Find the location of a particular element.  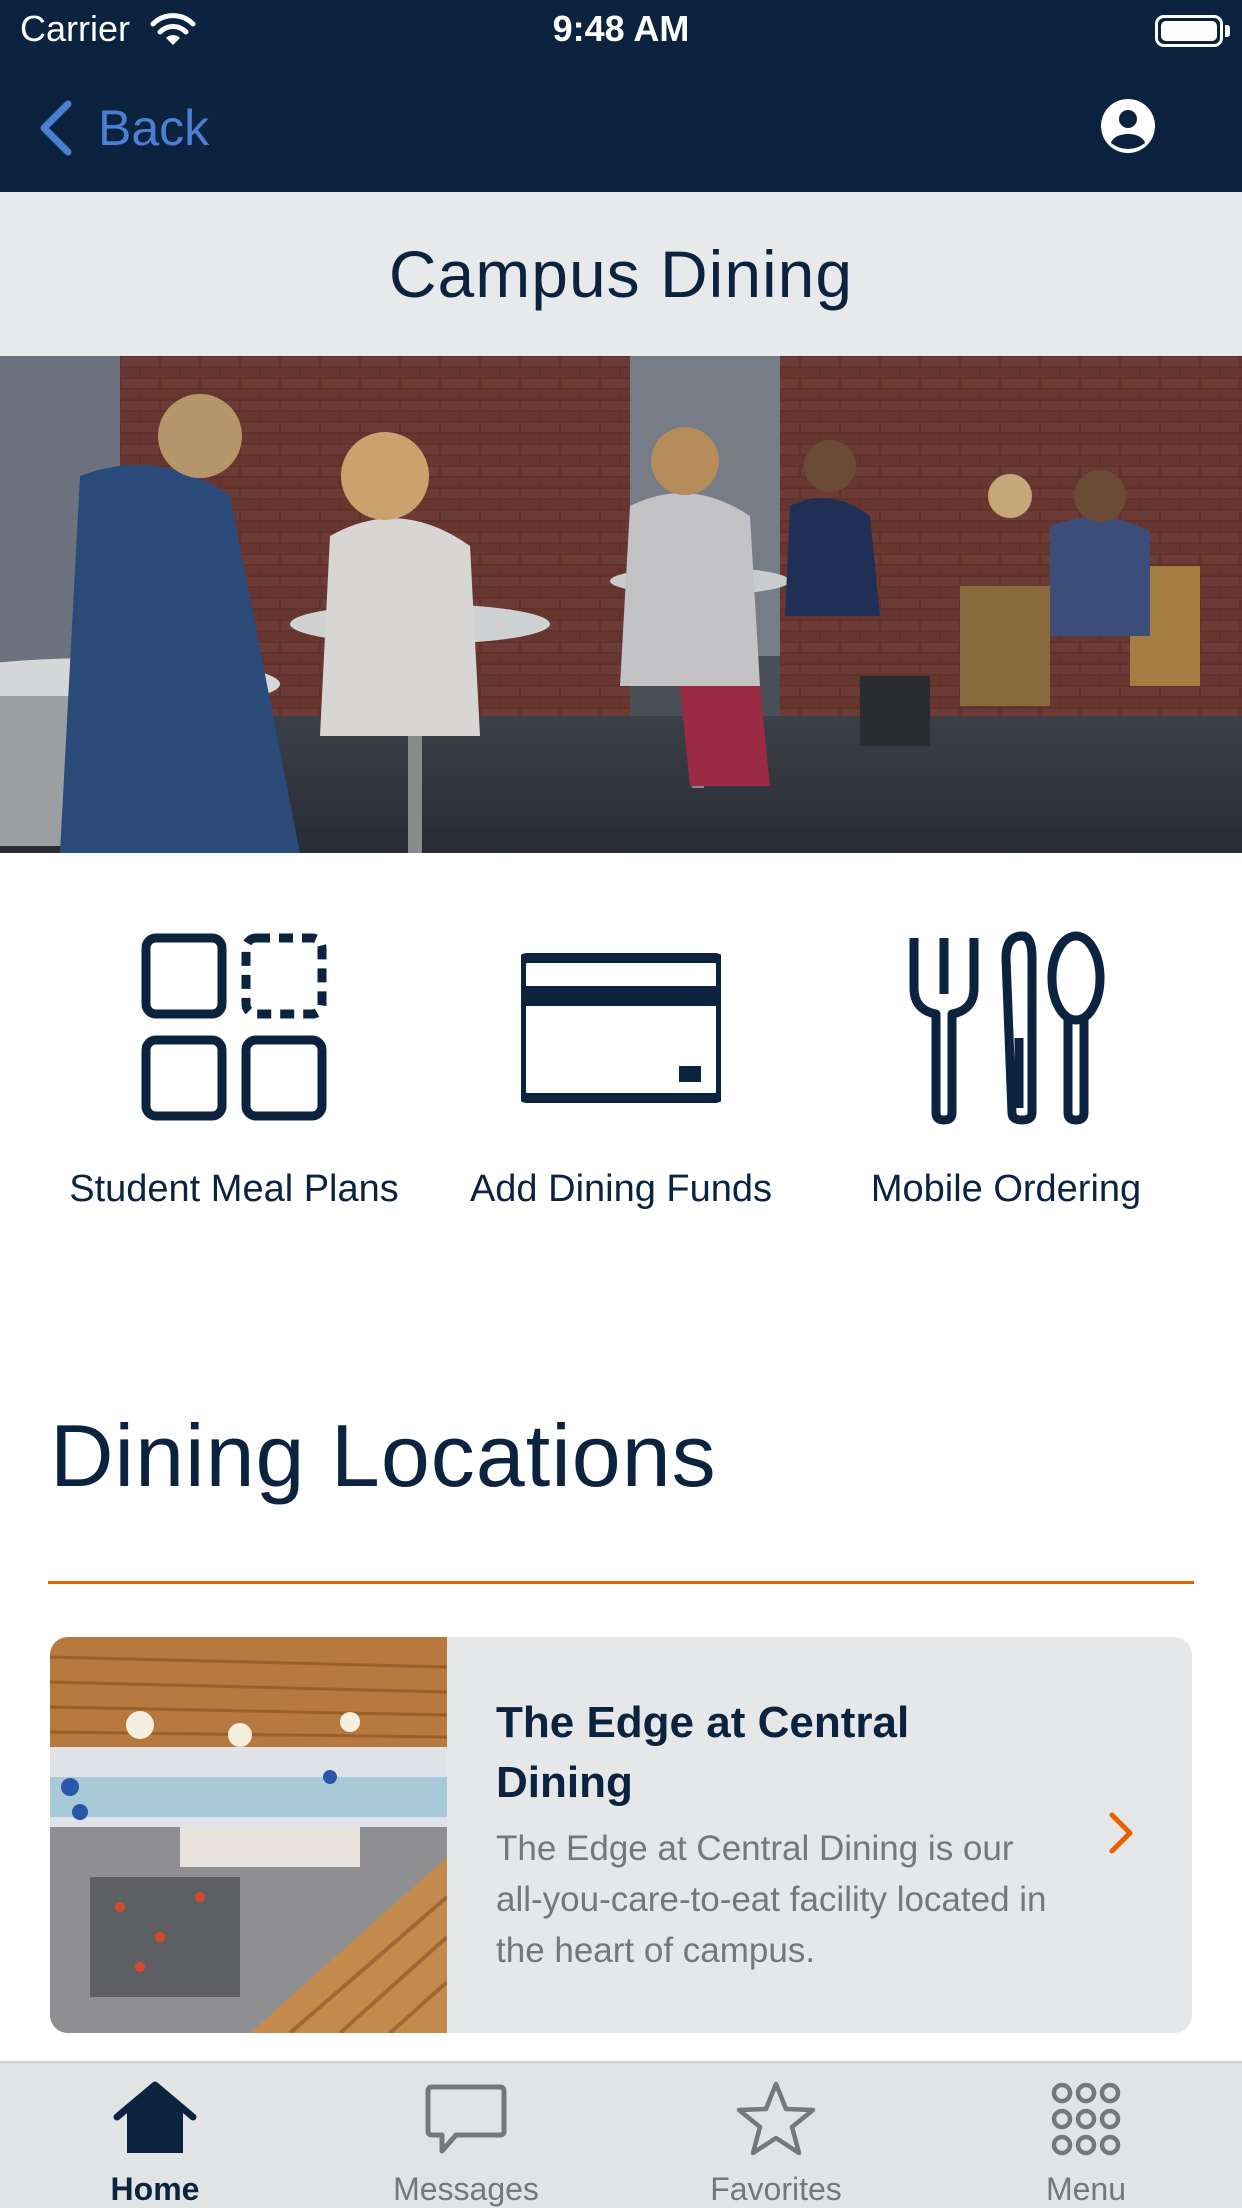

tab-messages: Messages is located at coordinates (466, 2135).